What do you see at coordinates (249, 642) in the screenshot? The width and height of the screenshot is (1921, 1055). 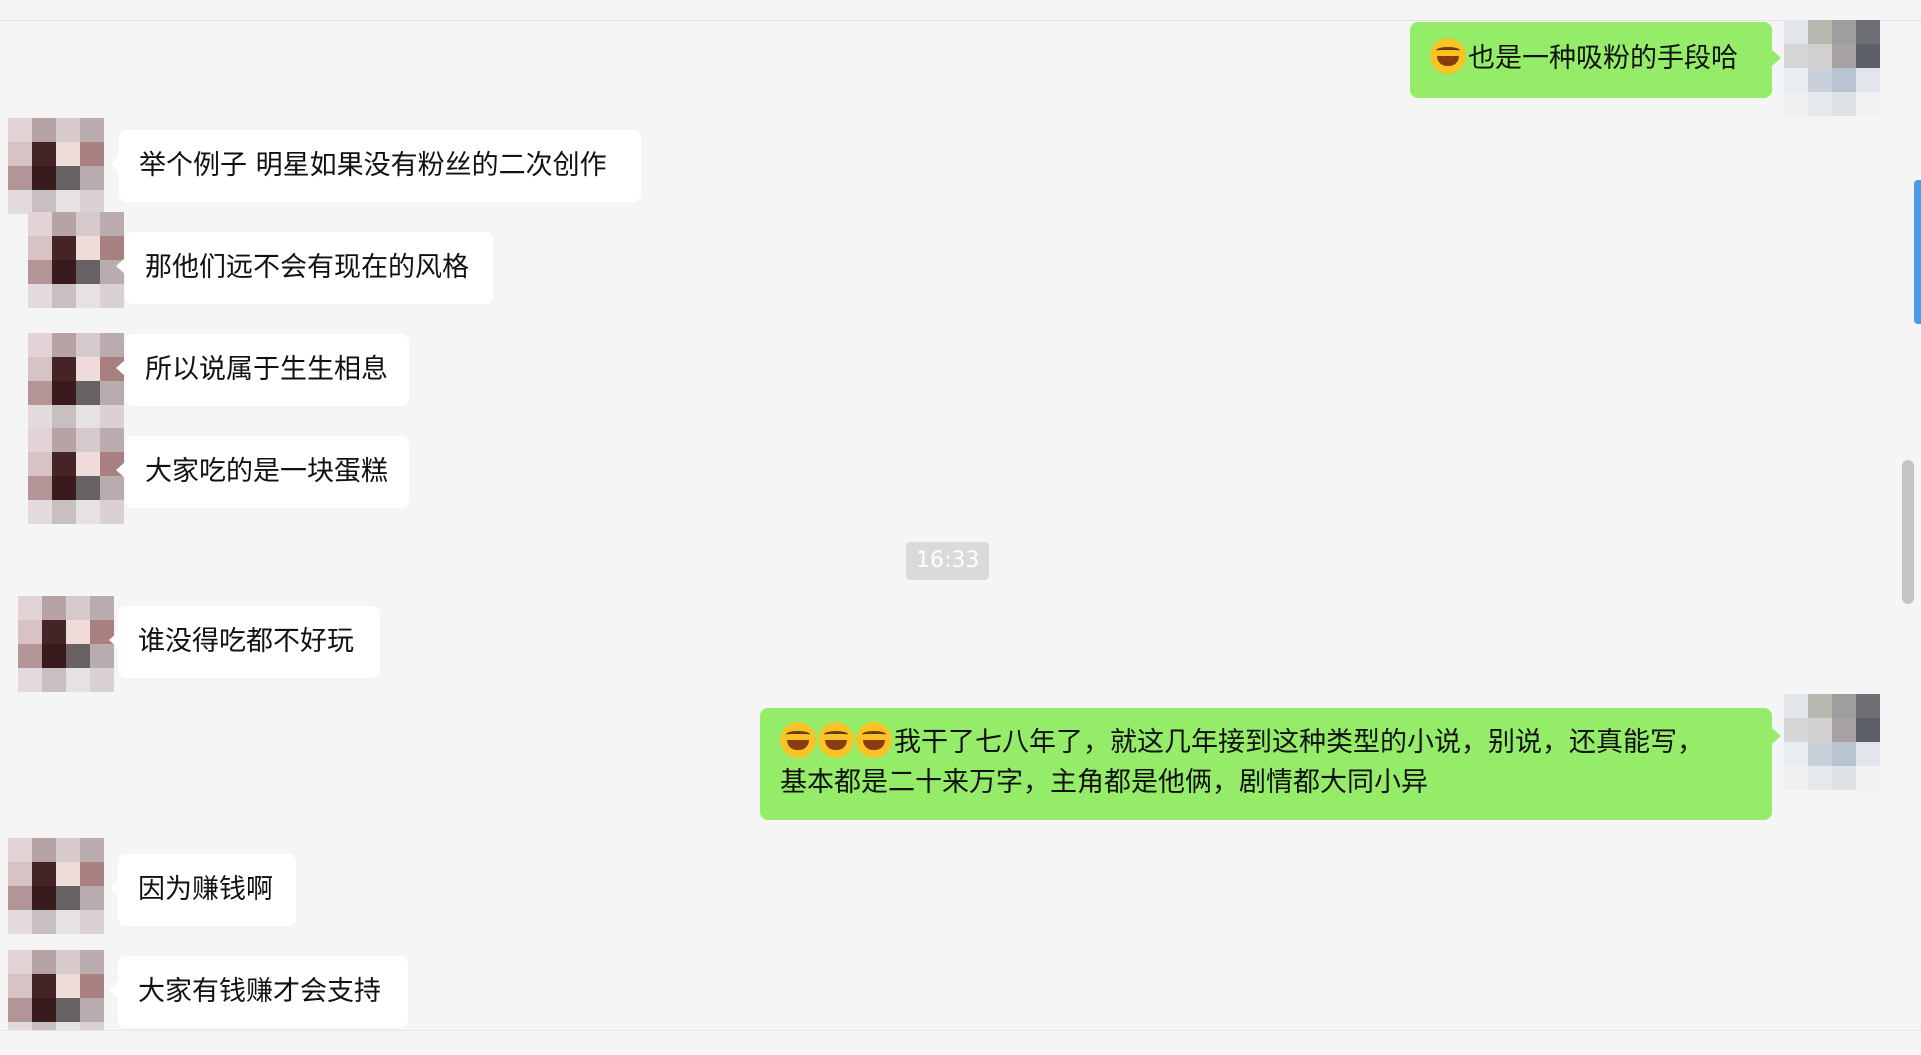 I see `incoming-message: 谁没得吃都不好玩` at bounding box center [249, 642].